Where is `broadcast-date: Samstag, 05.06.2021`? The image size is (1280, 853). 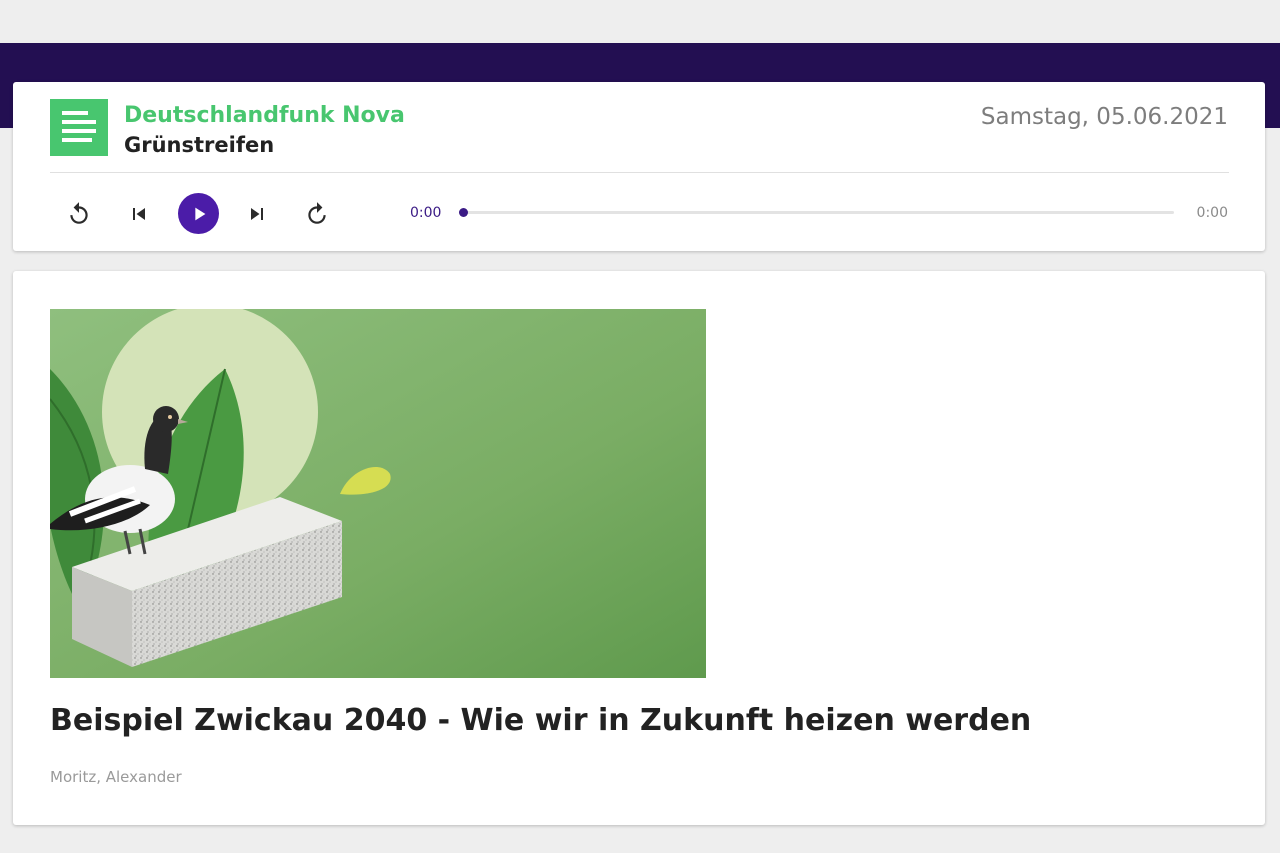 broadcast-date: Samstag, 05.06.2021 is located at coordinates (1104, 117).